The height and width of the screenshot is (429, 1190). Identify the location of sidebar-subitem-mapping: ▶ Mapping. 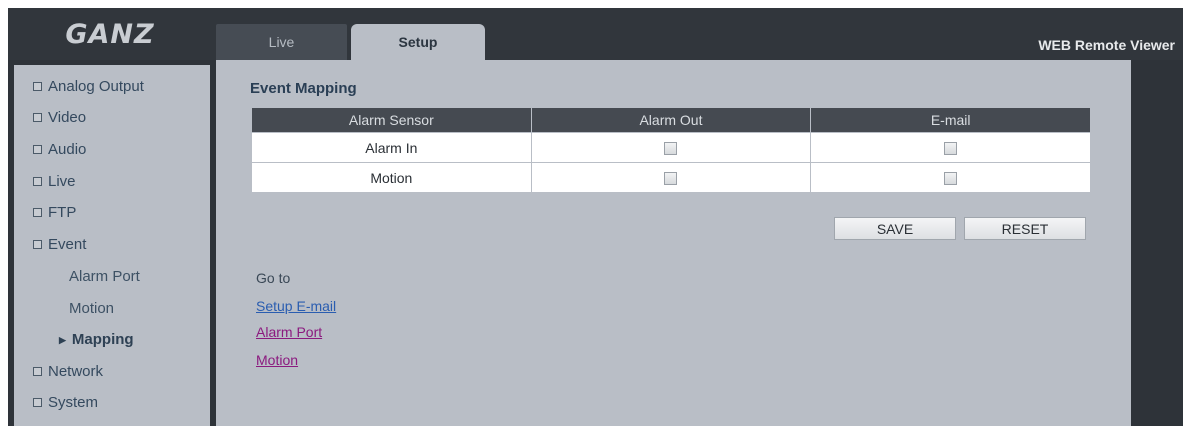
(96, 340).